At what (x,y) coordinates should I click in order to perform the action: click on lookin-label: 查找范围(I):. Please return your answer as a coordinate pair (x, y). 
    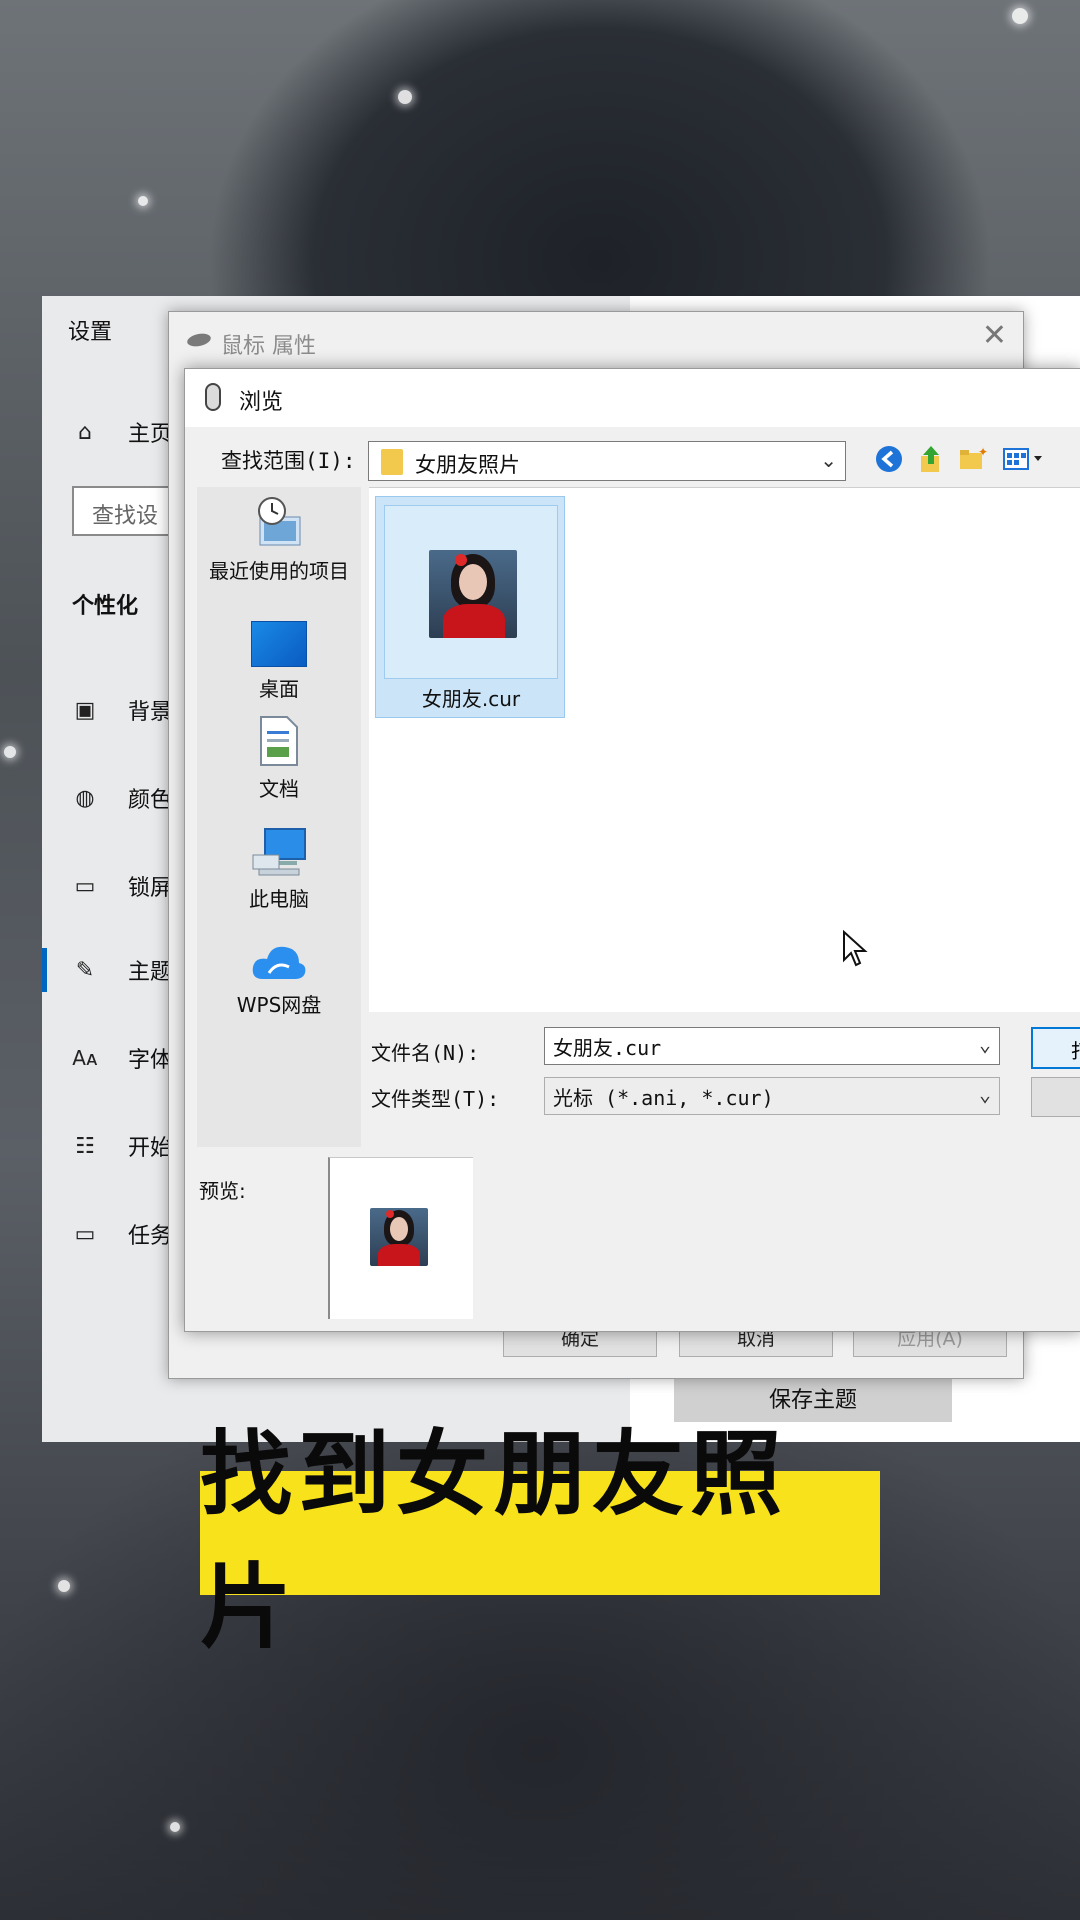
    Looking at the image, I should click on (288, 461).